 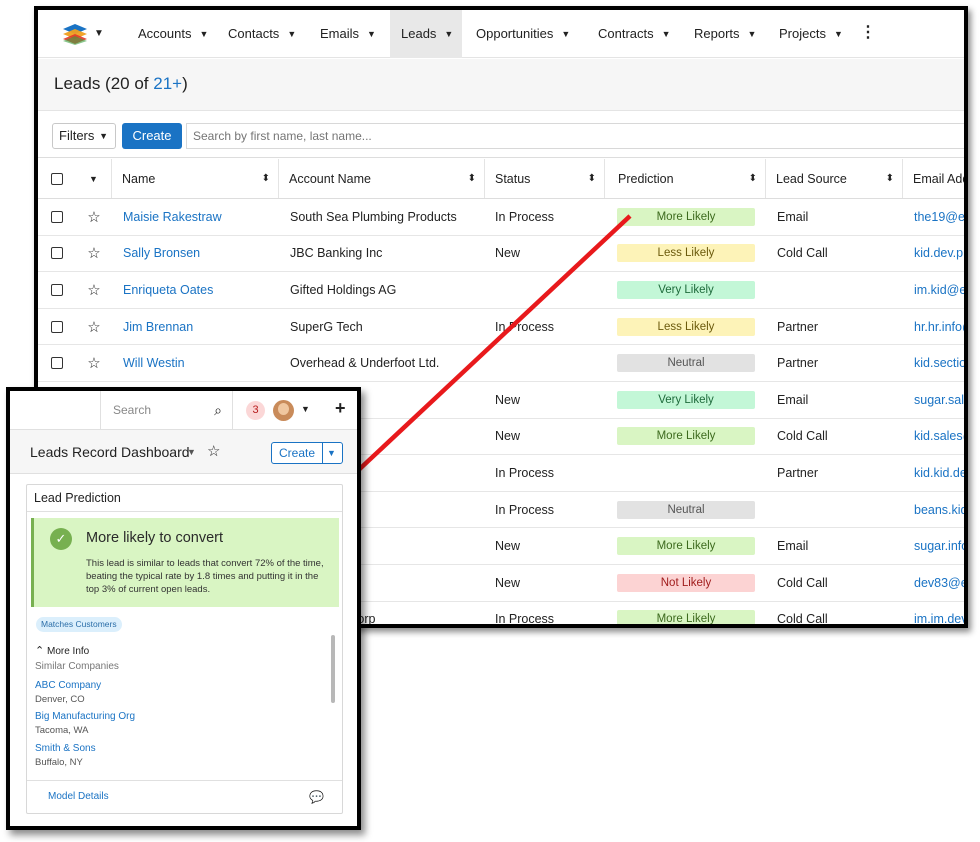 What do you see at coordinates (545, 178) in the screenshot?
I see `column-header-status: Status ⬍` at bounding box center [545, 178].